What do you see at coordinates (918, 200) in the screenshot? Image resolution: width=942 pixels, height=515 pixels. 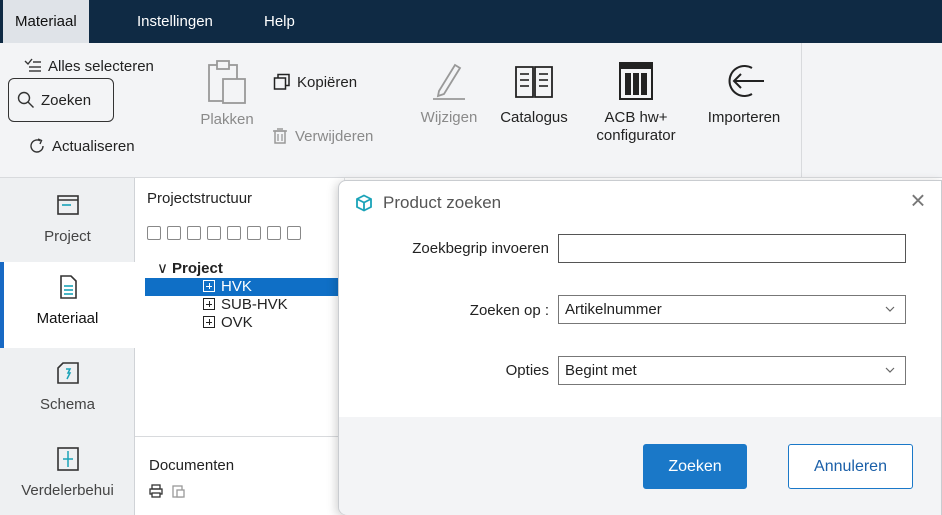 I see `close-icon: ×` at bounding box center [918, 200].